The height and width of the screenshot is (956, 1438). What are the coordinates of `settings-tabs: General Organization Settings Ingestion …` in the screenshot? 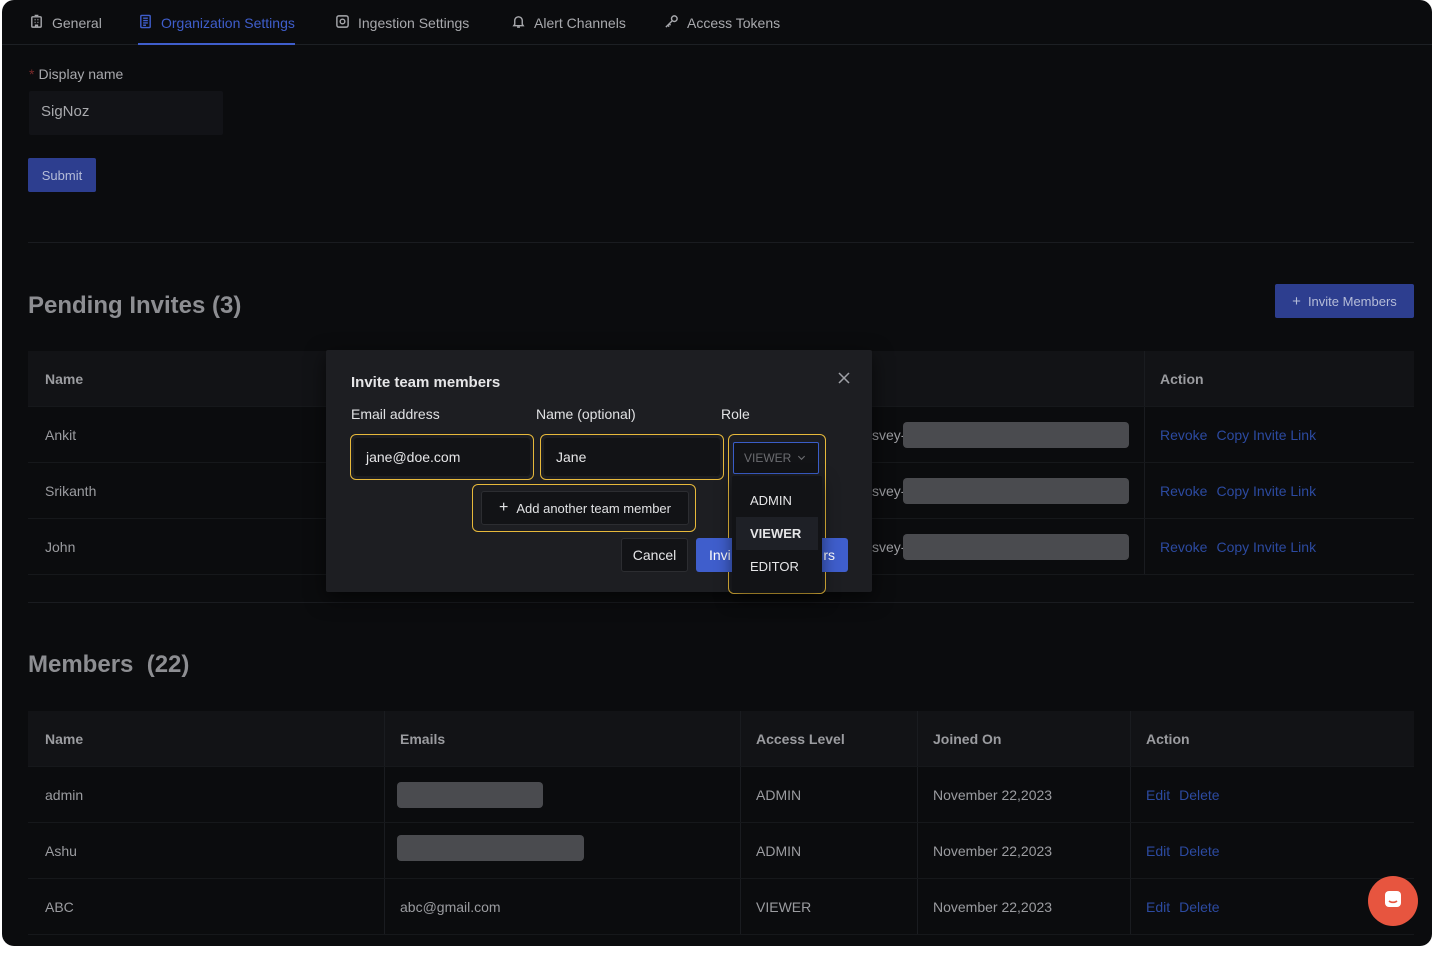 It's located at (717, 22).